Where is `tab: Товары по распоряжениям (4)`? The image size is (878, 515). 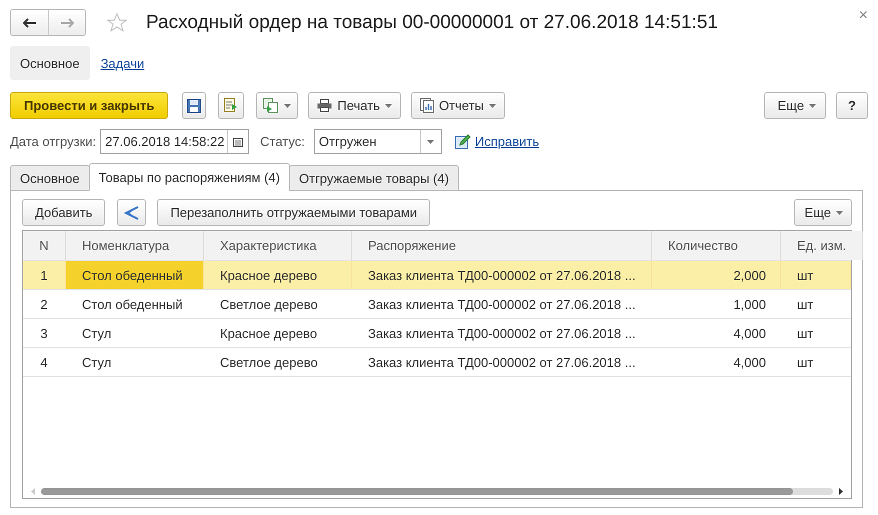 tab: Товары по распоряжениям (4) is located at coordinates (189, 177).